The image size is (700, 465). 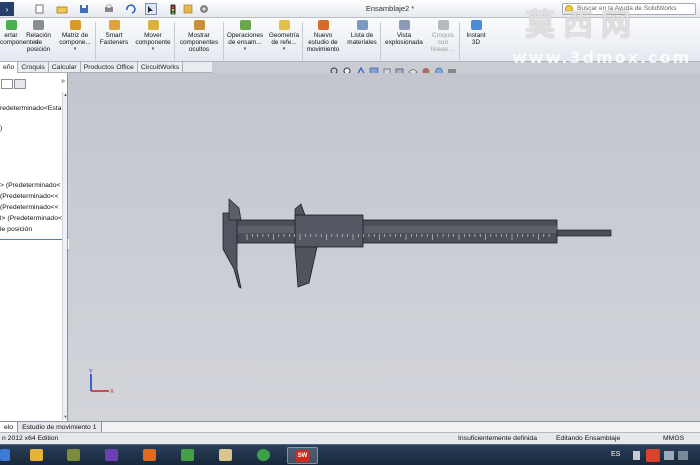 What do you see at coordinates (33, 84) in the screenshot?
I see `panel-tool-tabs: »` at bounding box center [33, 84].